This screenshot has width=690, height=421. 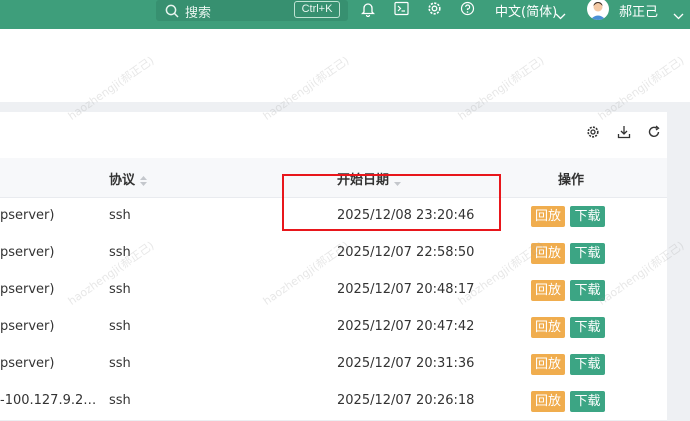 I want to click on avatar, so click(x=598, y=10).